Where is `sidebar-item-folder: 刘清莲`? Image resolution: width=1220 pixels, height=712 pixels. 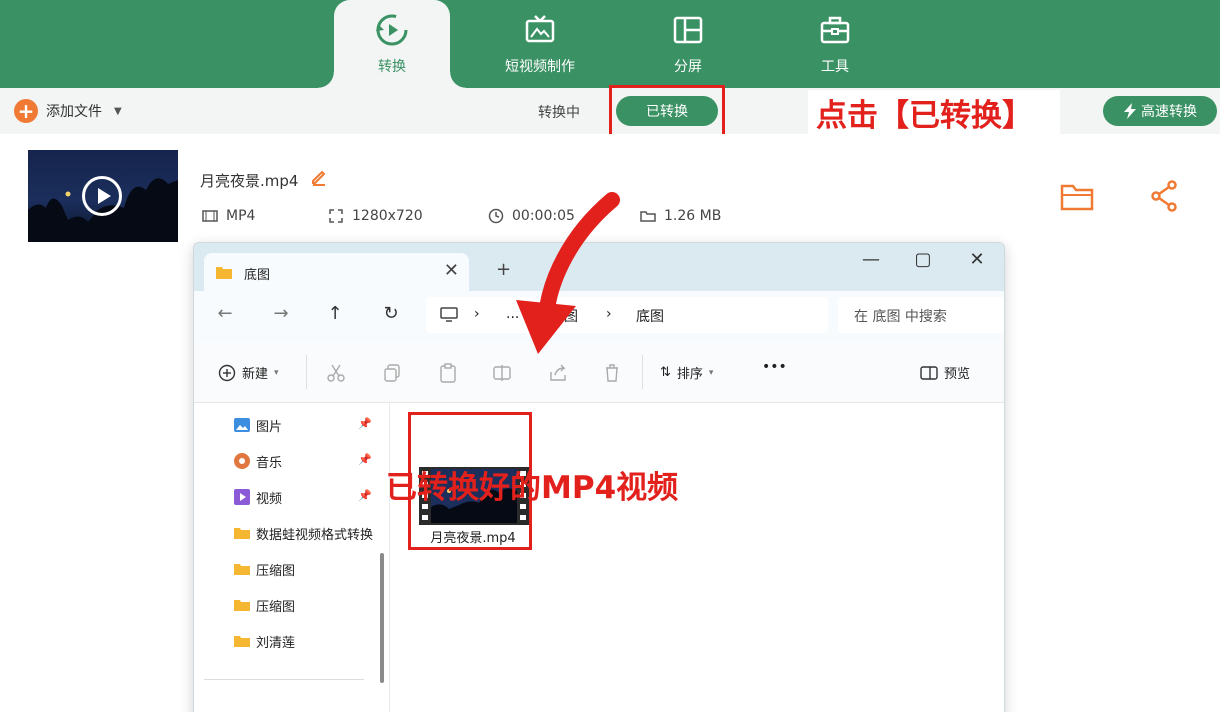 sidebar-item-folder: 刘清莲 is located at coordinates (264, 641).